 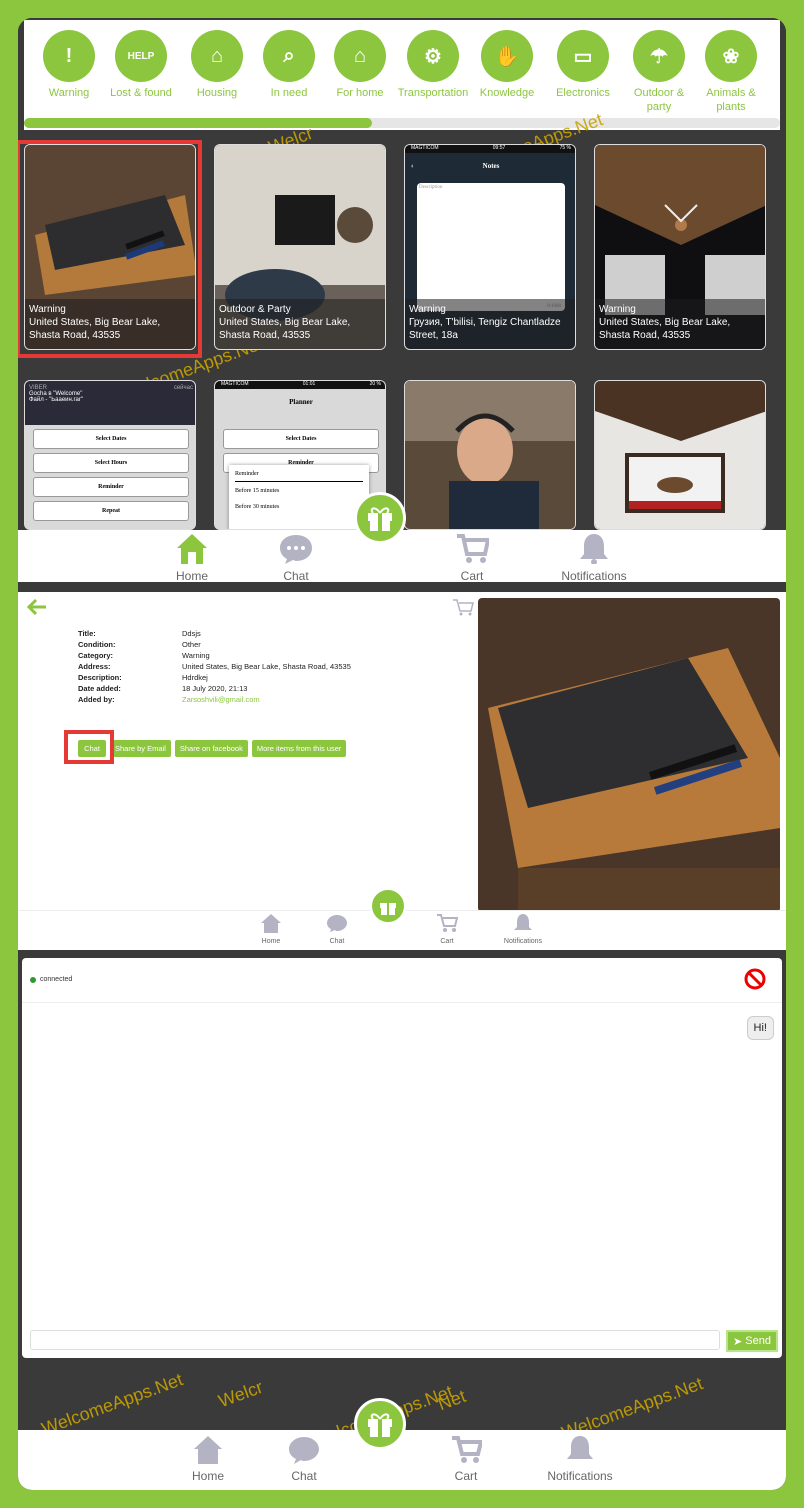 What do you see at coordinates (100, 677) in the screenshot?
I see `detail-key: Description:` at bounding box center [100, 677].